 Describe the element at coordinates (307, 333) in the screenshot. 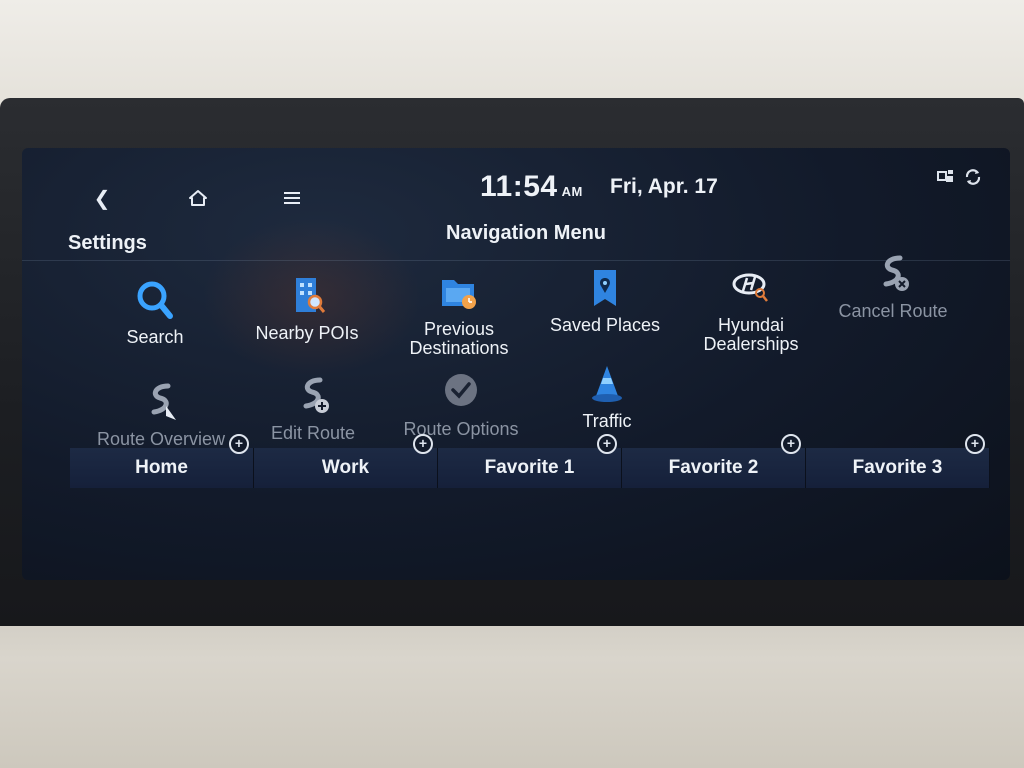

I see `nearby-pois-label: Nearby POIs` at that location.